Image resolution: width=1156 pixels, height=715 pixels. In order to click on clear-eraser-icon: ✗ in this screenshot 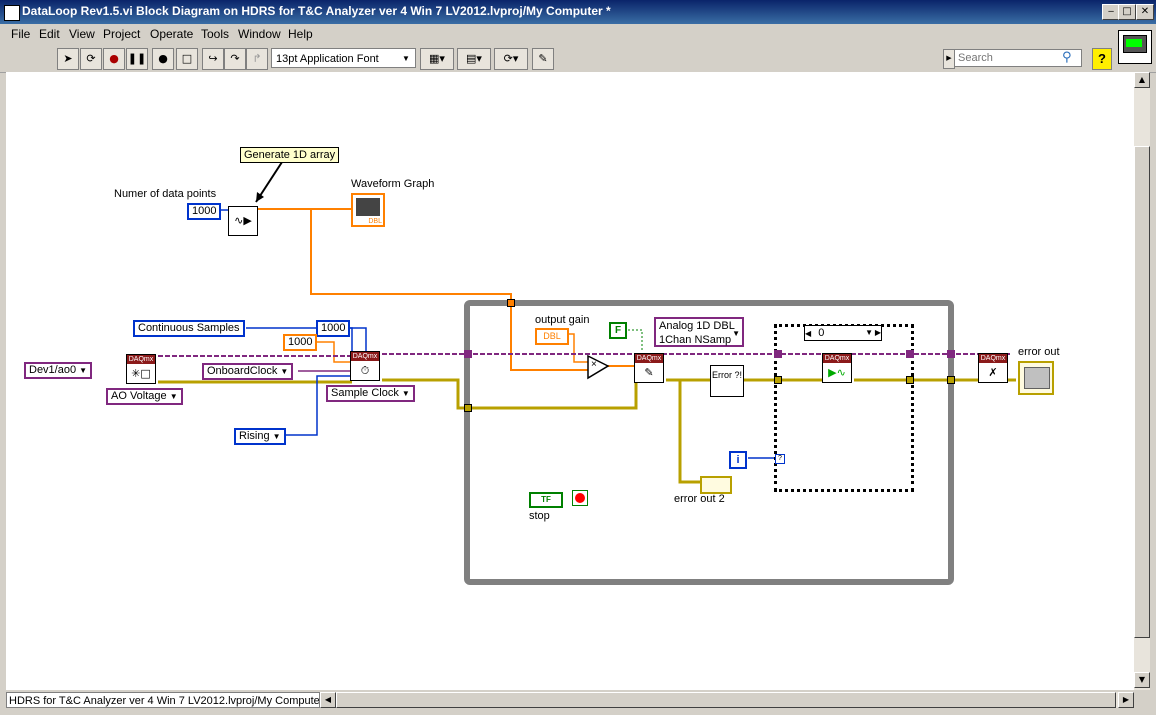, I will do `click(993, 372)`.